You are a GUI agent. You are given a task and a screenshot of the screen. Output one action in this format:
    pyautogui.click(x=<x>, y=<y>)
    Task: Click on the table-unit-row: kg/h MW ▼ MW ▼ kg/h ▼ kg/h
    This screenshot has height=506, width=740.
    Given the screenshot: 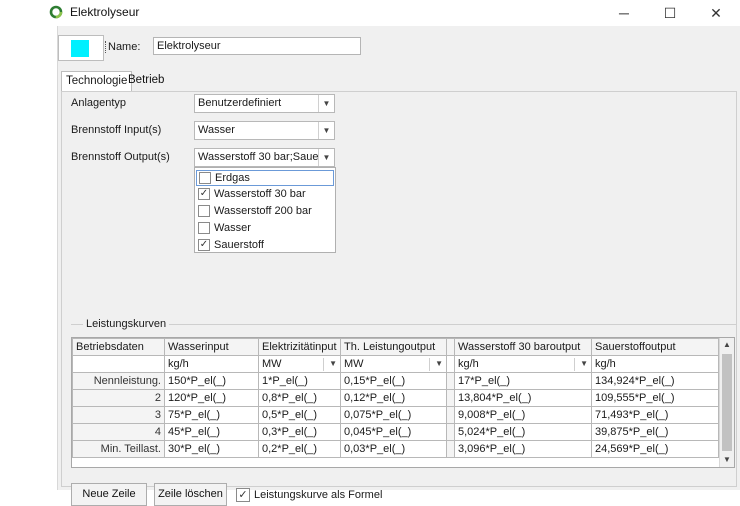 What is the action you would take?
    pyautogui.click(x=395, y=364)
    